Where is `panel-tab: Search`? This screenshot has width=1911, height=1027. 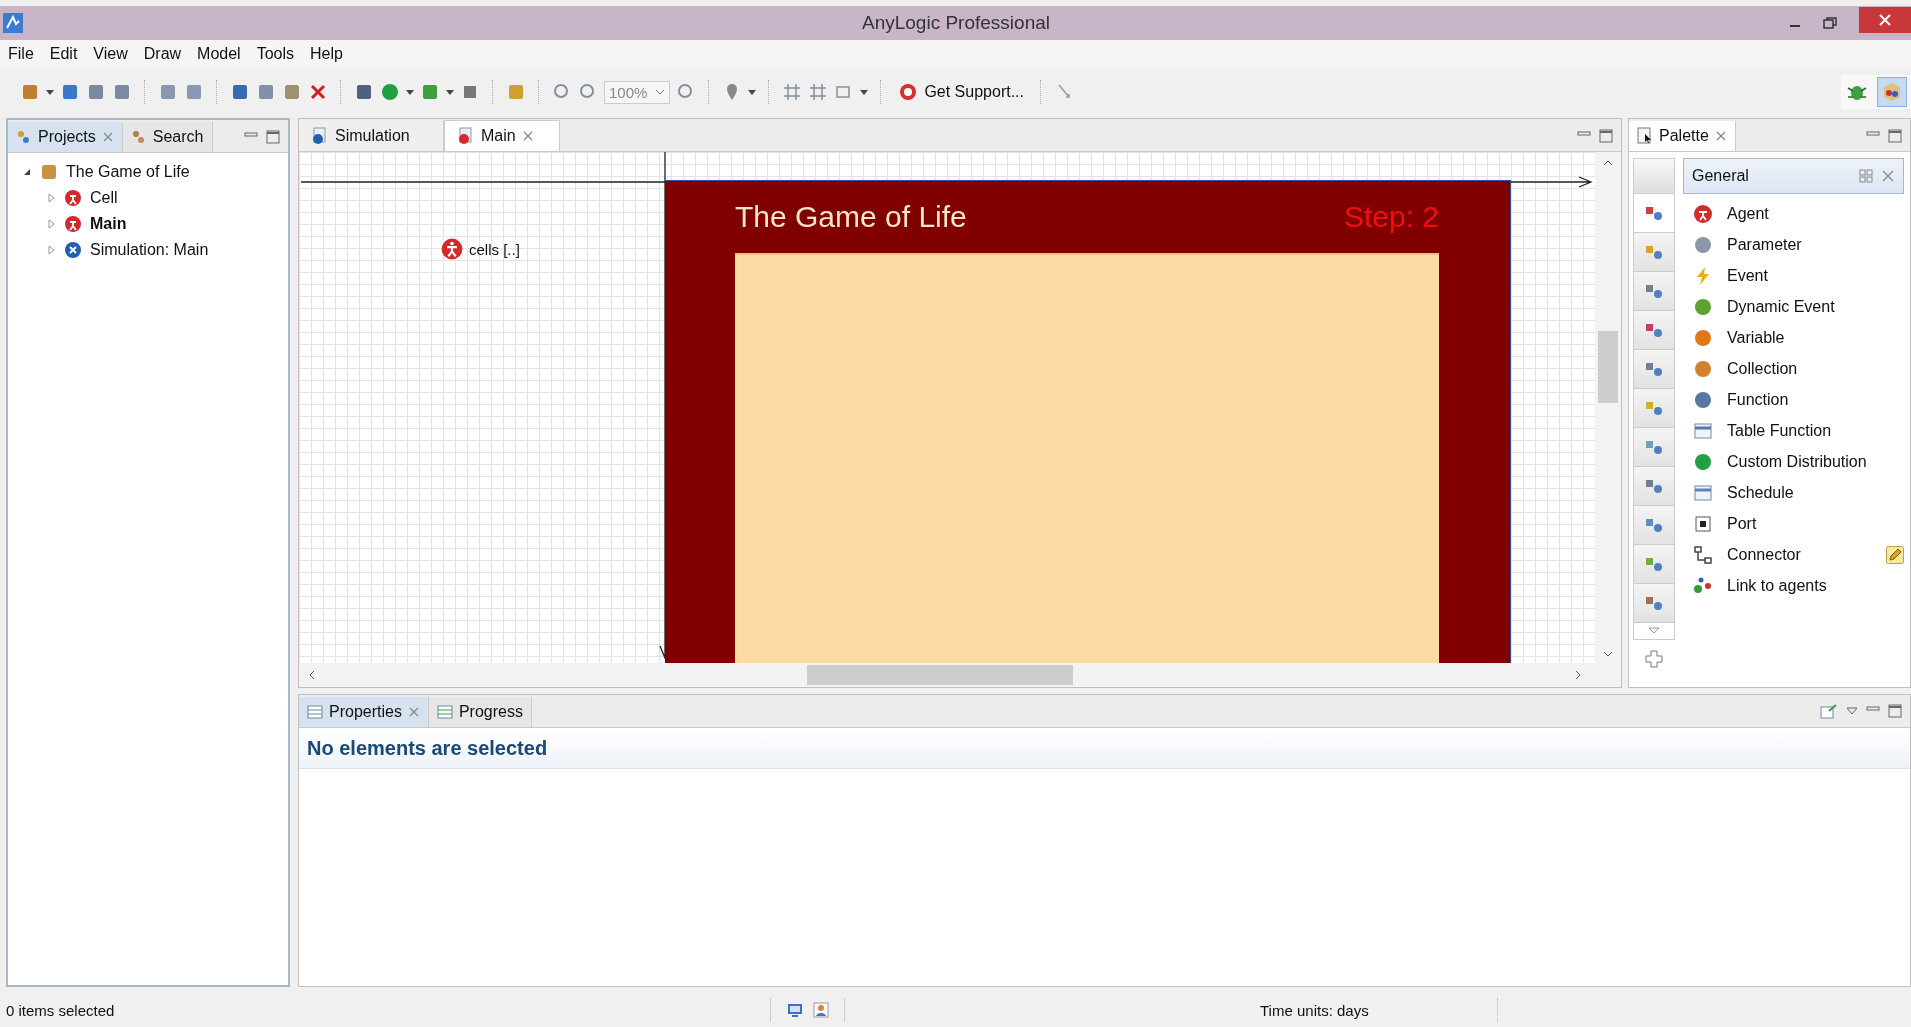
panel-tab: Search is located at coordinates (167, 137).